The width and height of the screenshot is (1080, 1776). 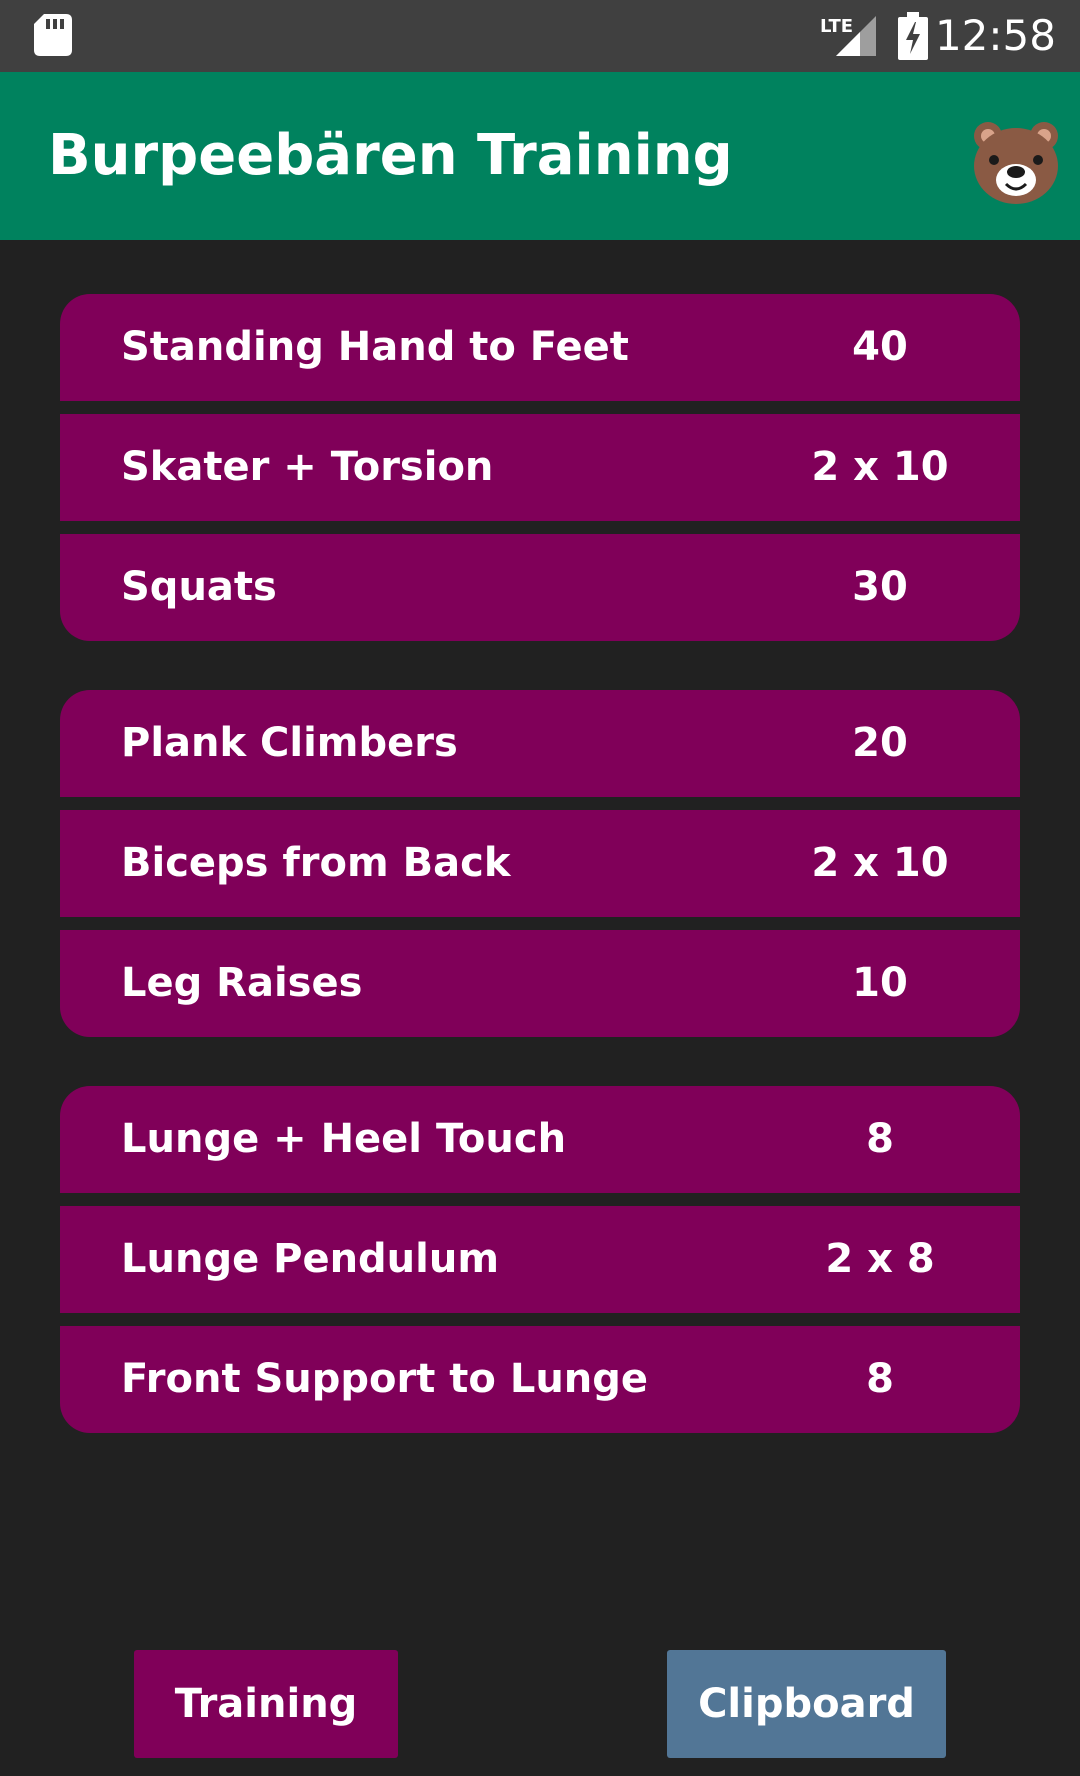 I want to click on exercise-name: Skater + Torsion, so click(x=307, y=467).